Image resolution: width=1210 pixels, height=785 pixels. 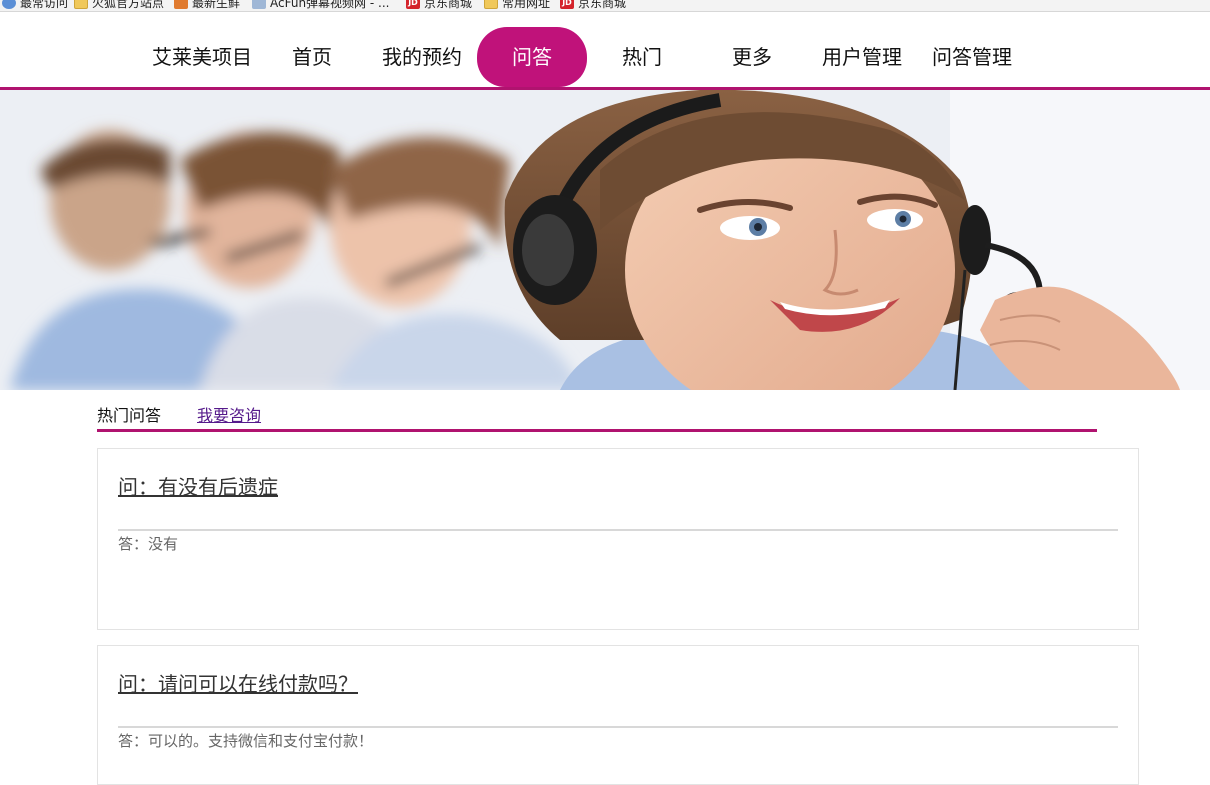 I want to click on question-link: 问：请问可以在线付款吗？, so click(x=238, y=682).